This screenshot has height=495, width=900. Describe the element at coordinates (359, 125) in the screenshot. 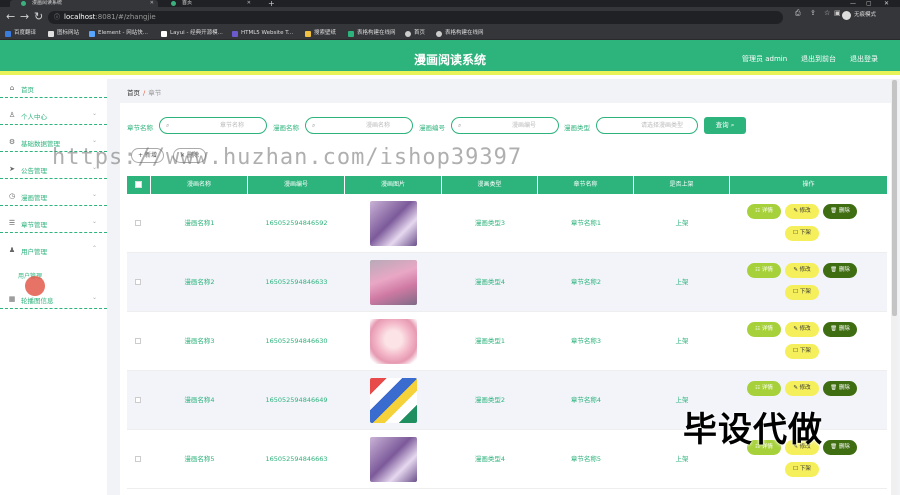

I see `comic-name-input: ⌕ 漫画名称` at that location.